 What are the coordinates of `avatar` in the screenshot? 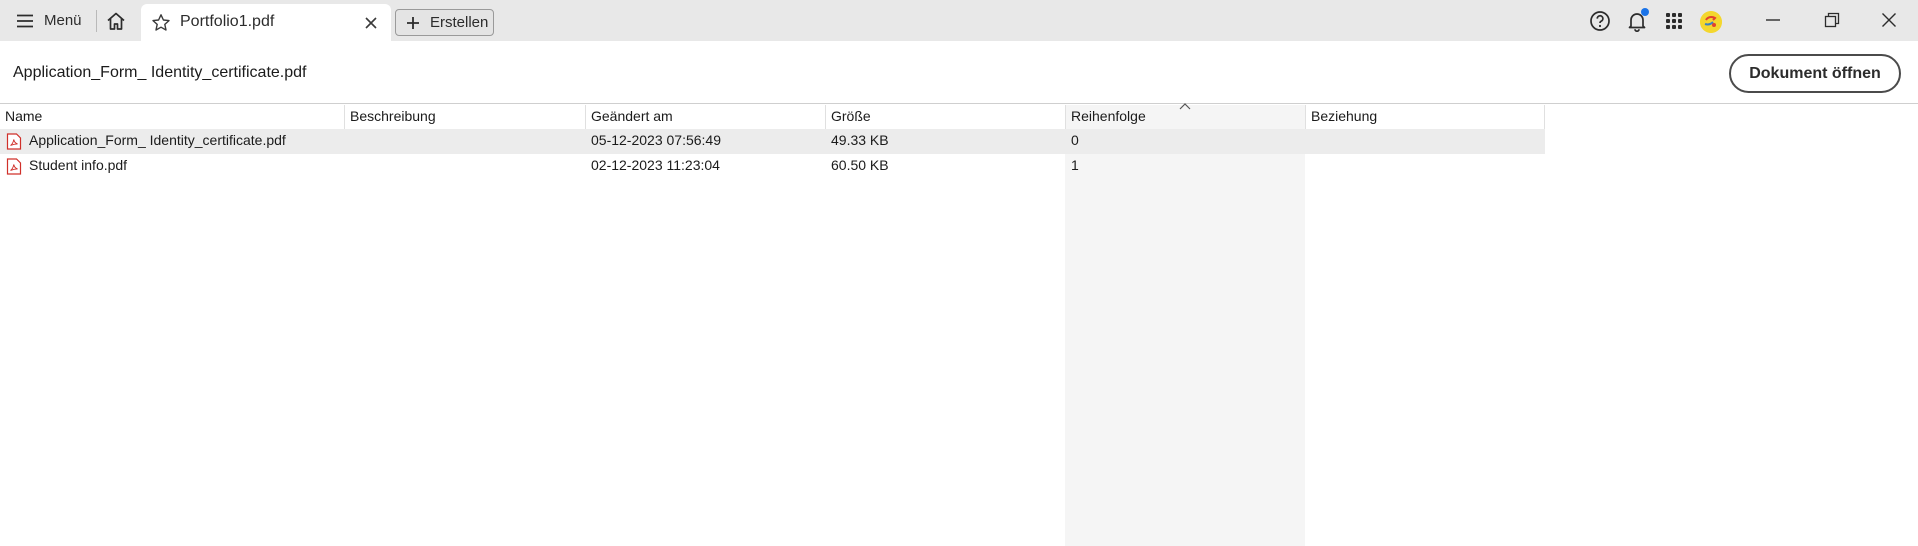 It's located at (1711, 22).